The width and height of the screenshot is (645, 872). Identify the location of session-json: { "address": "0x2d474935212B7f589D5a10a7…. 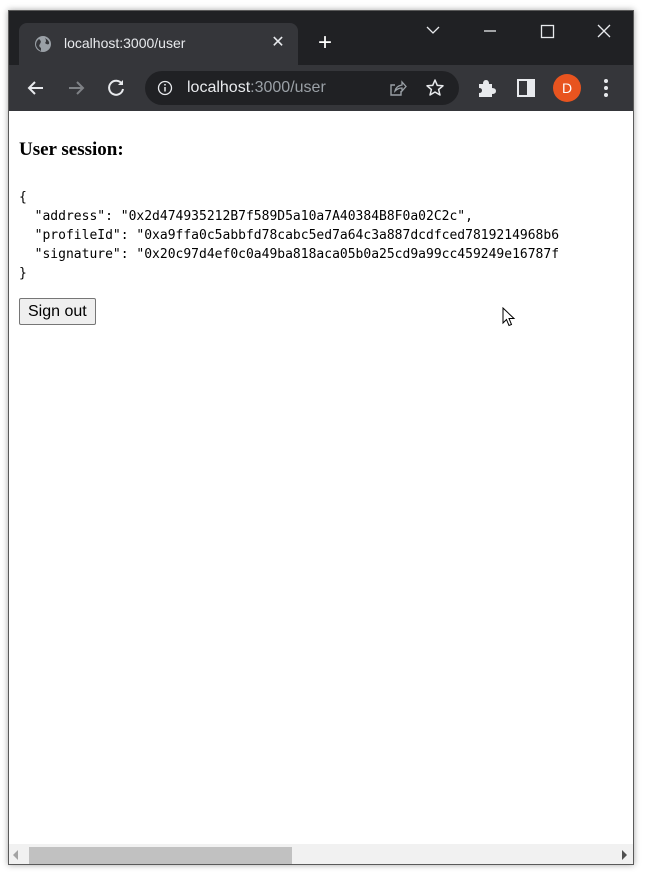
(289, 235).